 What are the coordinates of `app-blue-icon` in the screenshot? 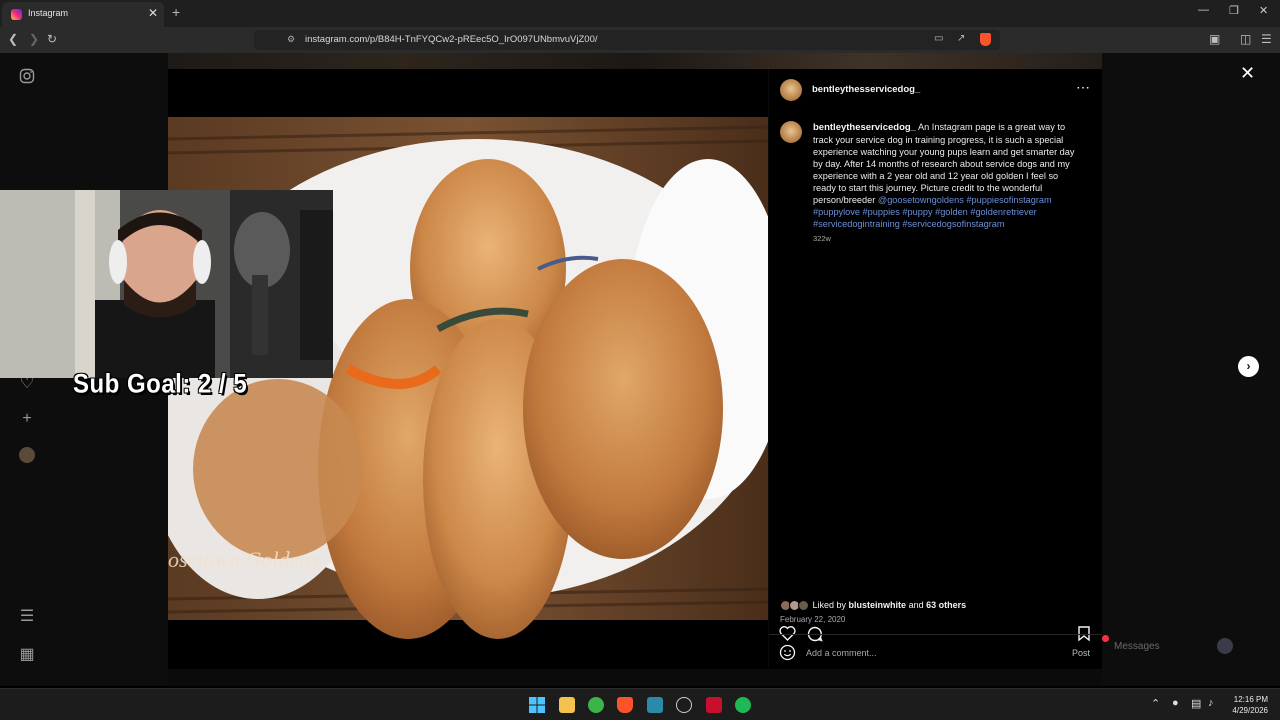 It's located at (655, 705).